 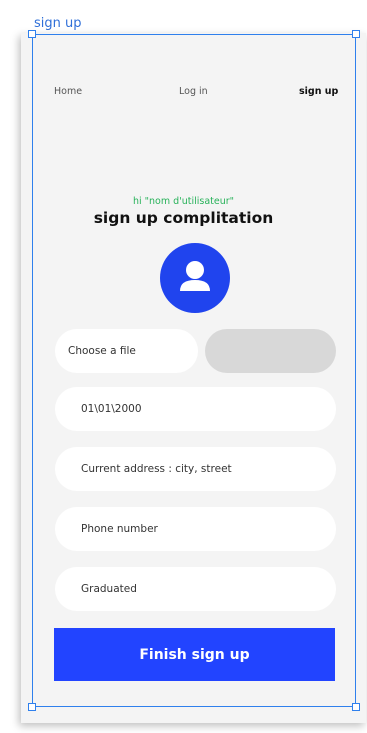 I want to click on phone-field: Phone number, so click(x=195, y=529).